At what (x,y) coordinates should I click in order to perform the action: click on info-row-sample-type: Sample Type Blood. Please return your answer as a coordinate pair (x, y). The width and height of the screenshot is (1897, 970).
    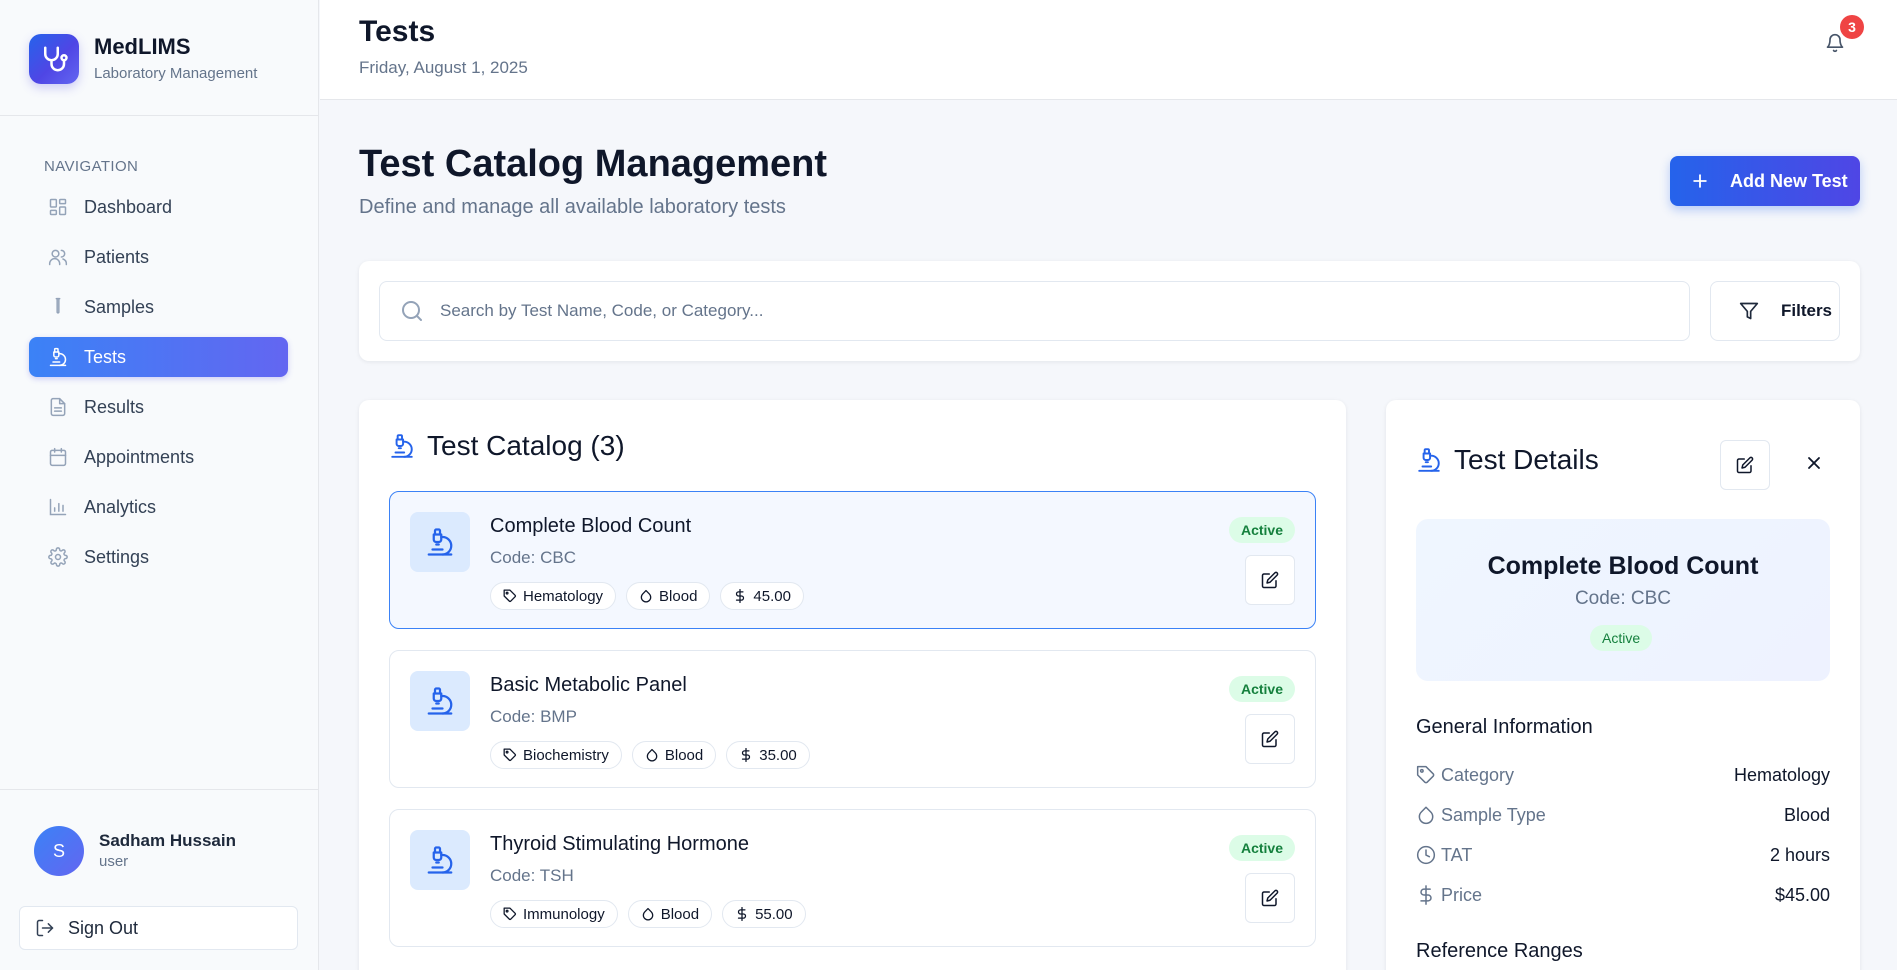
    Looking at the image, I should click on (1623, 815).